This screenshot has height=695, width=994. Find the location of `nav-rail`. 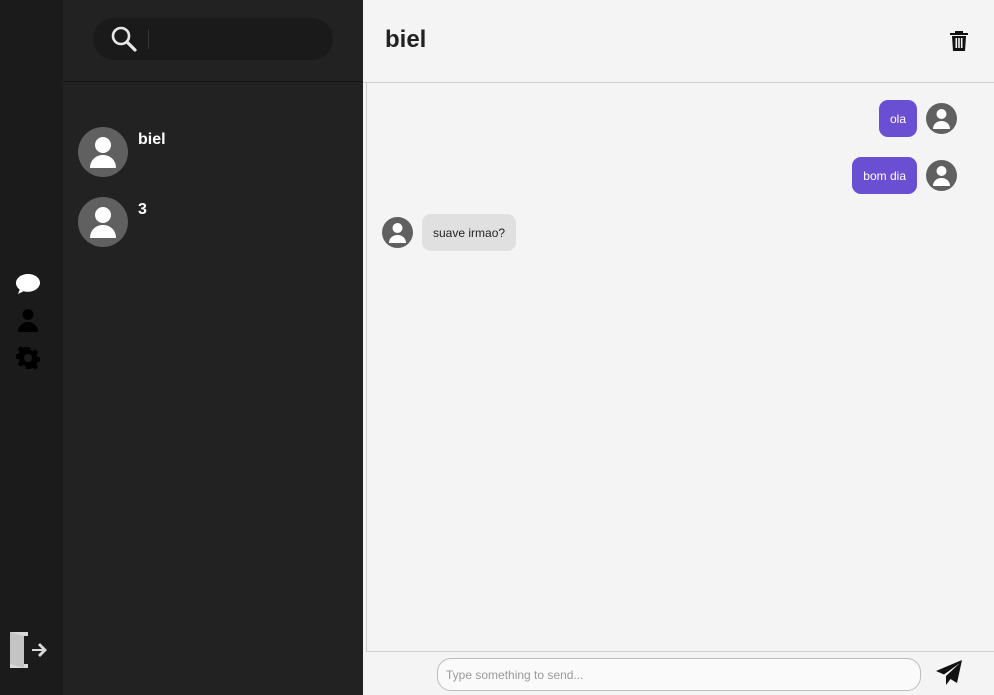

nav-rail is located at coordinates (31, 347).